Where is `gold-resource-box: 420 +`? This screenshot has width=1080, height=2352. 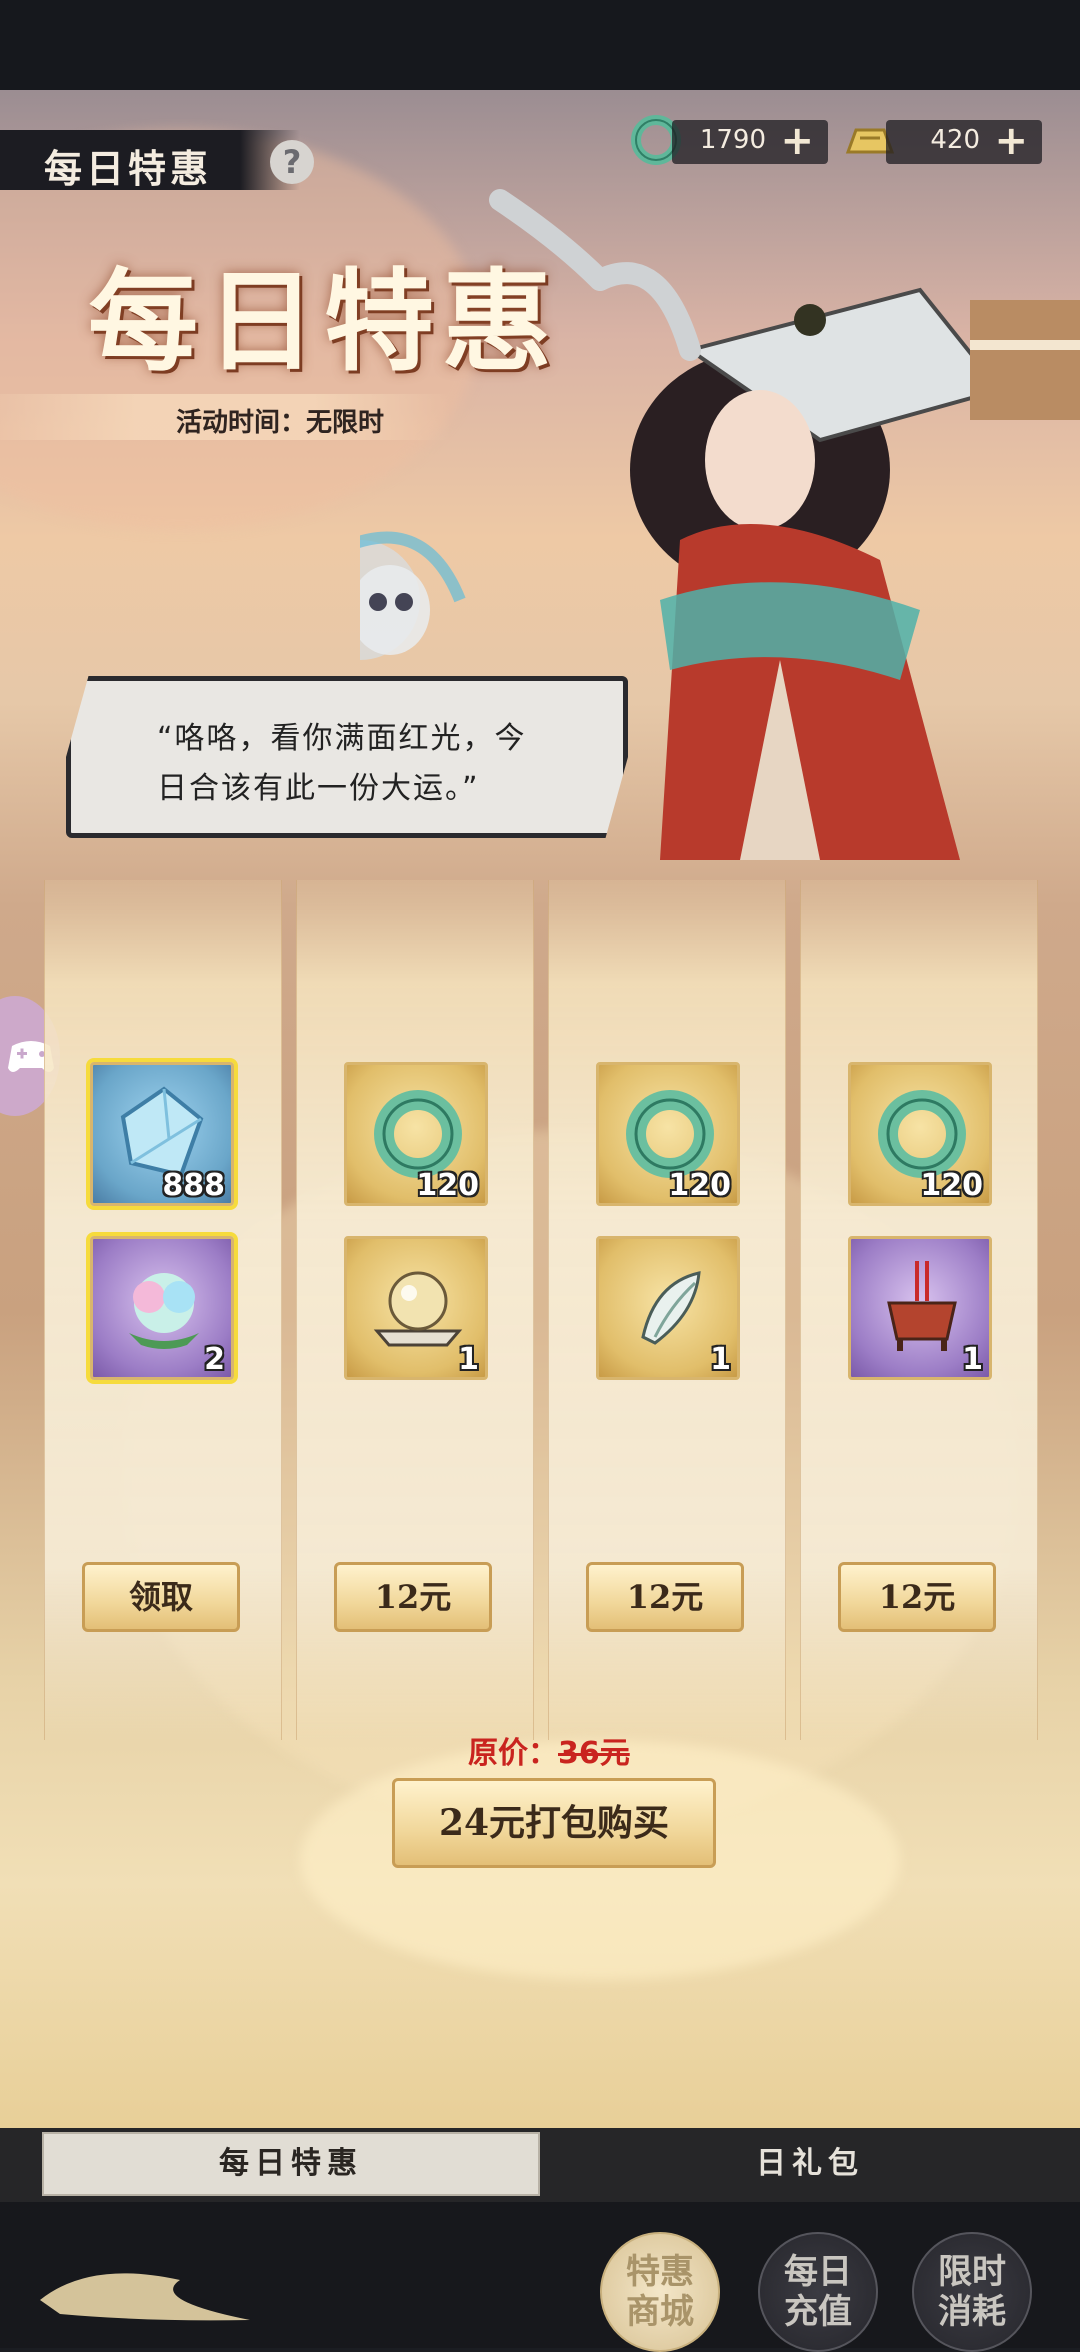 gold-resource-box: 420 + is located at coordinates (964, 141).